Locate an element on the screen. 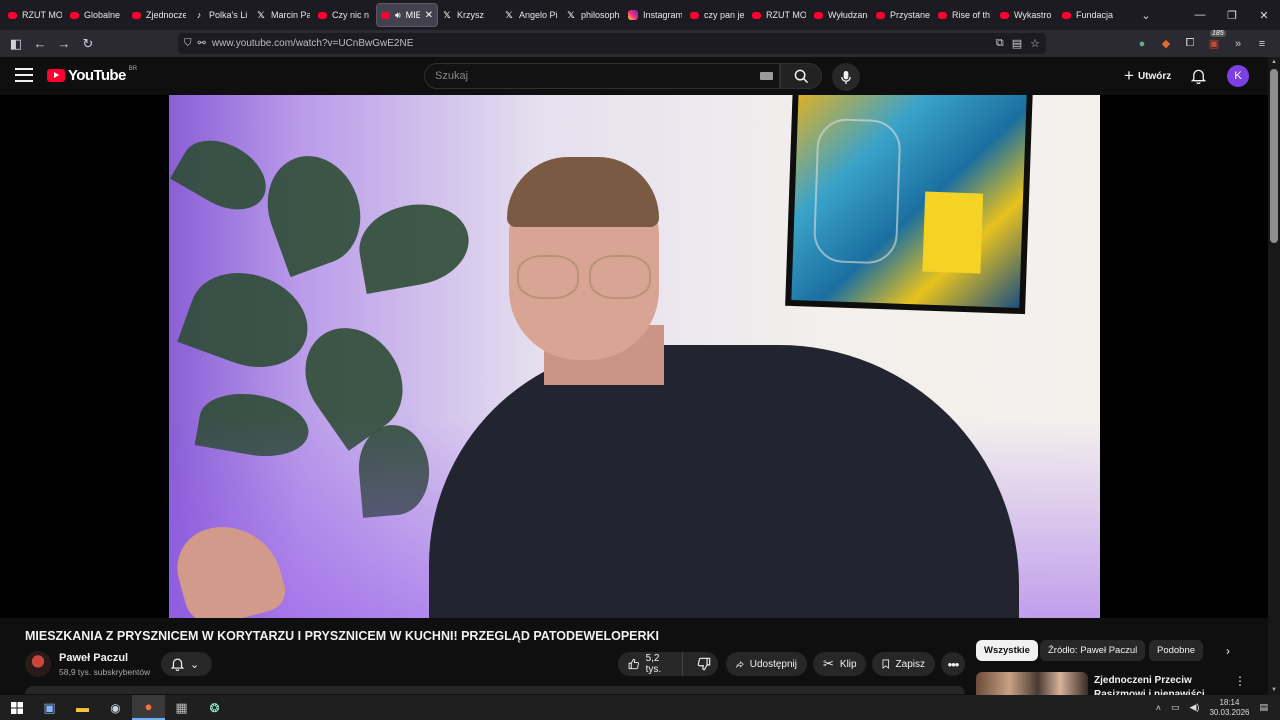 The width and height of the screenshot is (1280, 720). browser-tab: Wyłudzan is located at coordinates (841, 15).